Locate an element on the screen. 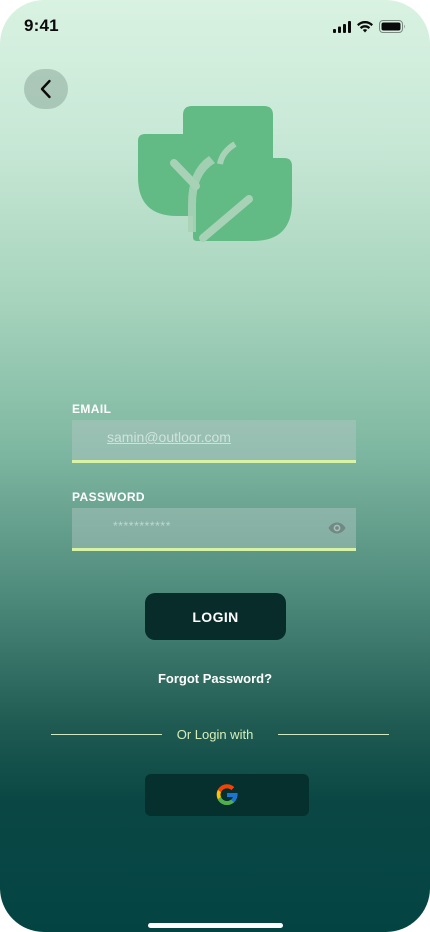 This screenshot has width=430, height=932. eye-icon is located at coordinates (337, 528).